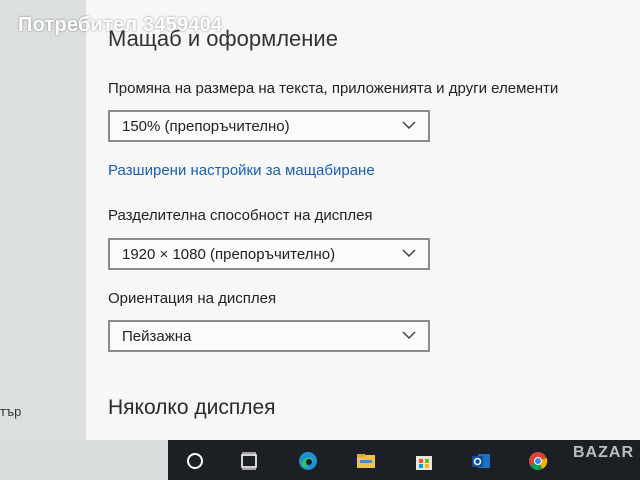 The width and height of the screenshot is (640, 480). I want to click on orientation-dropdown-value: Пейзажна, so click(157, 336).